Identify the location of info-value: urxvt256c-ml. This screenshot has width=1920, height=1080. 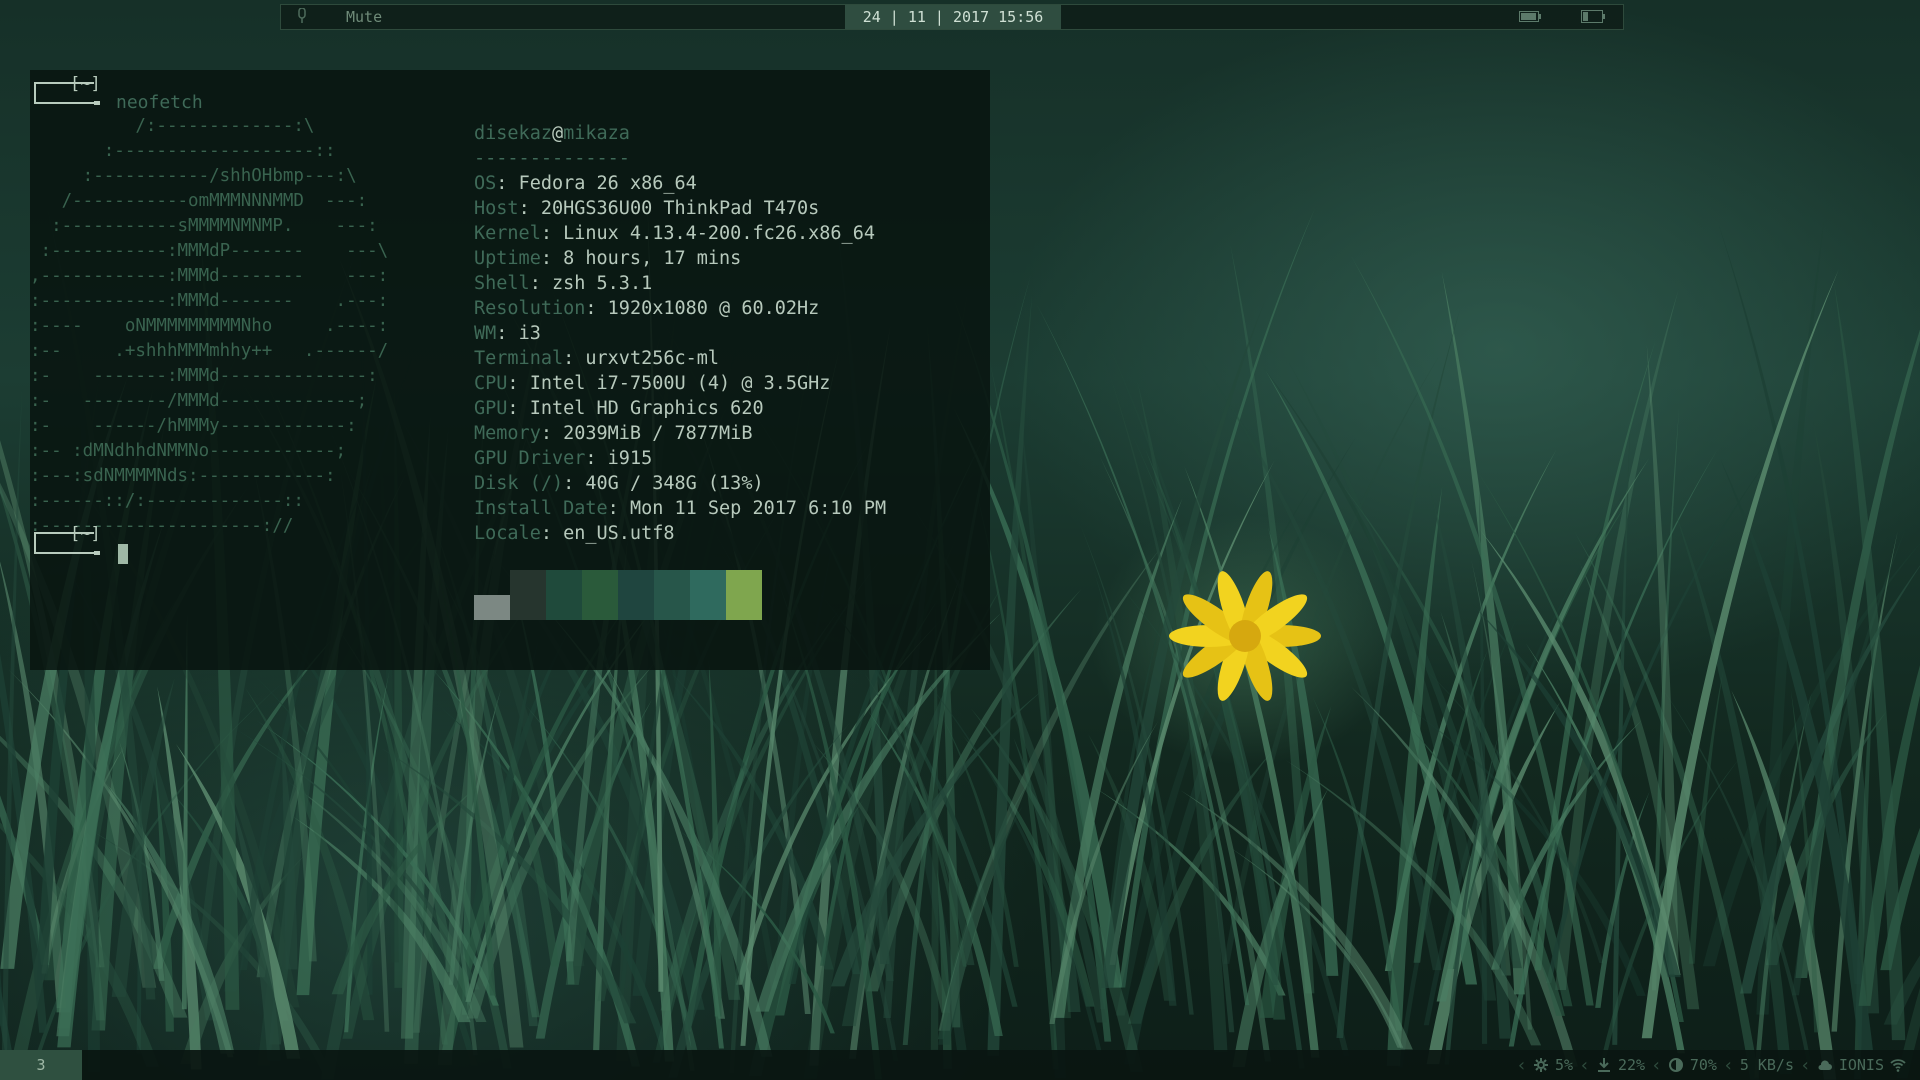
(652, 358).